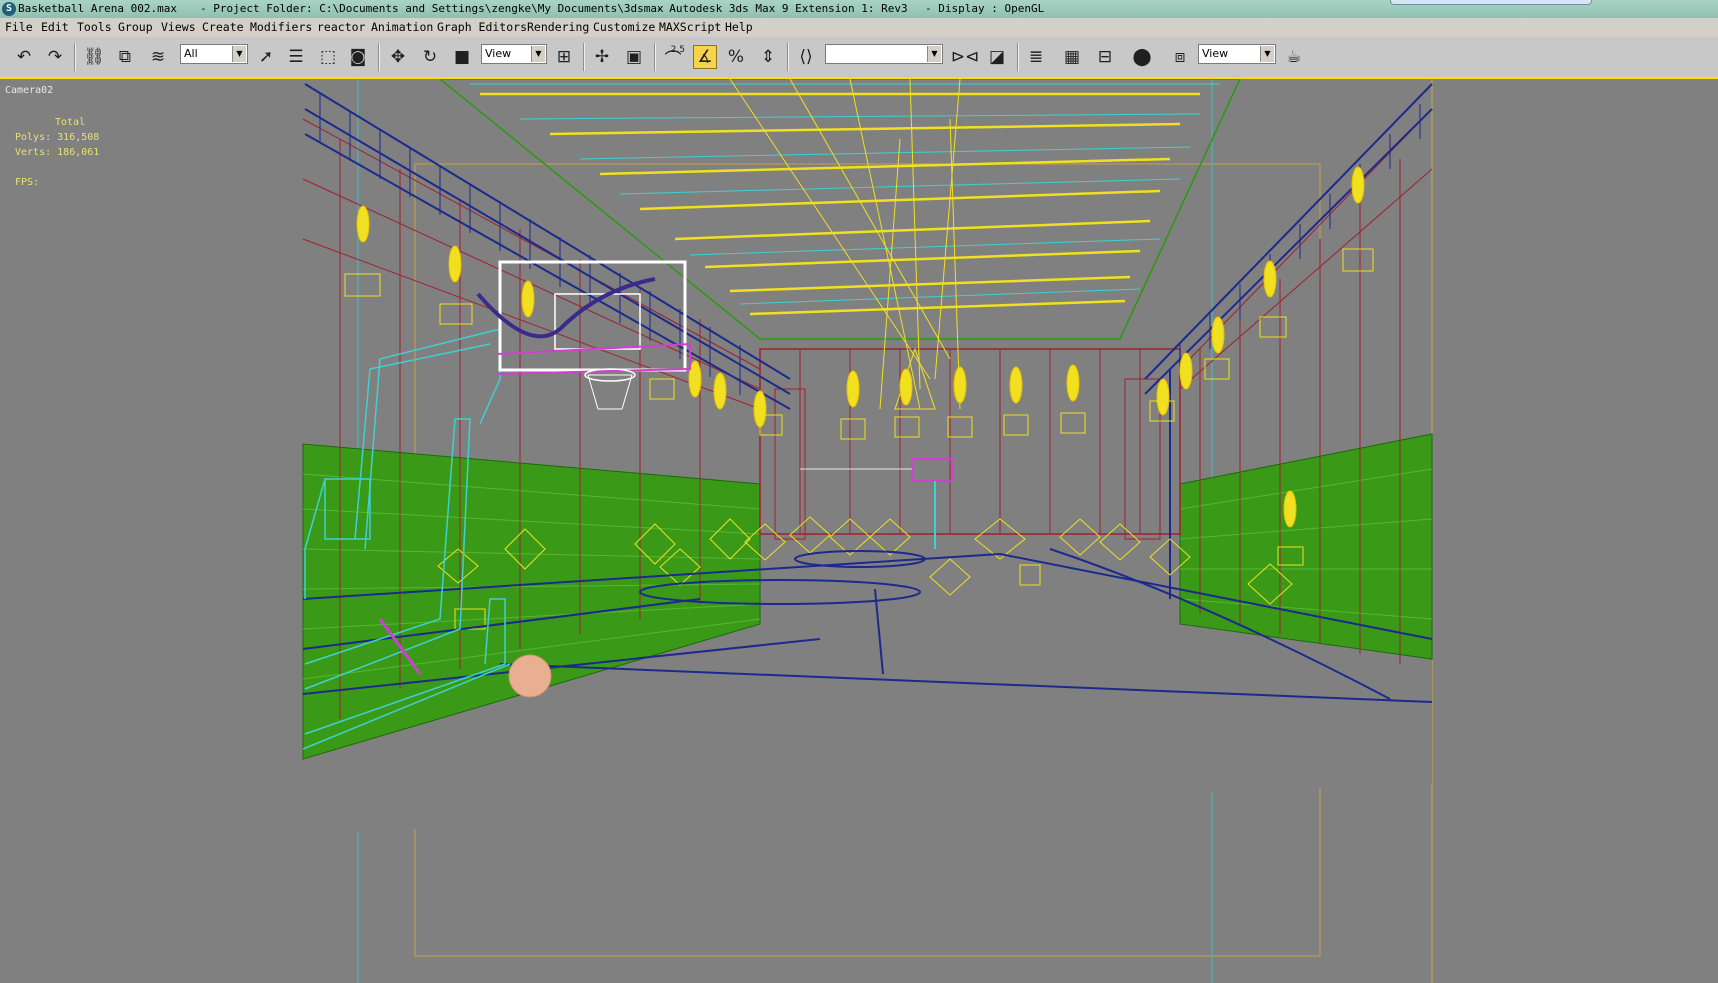  Describe the element at coordinates (296, 57) in the screenshot. I see `select-by-name-icon: ☰` at that location.